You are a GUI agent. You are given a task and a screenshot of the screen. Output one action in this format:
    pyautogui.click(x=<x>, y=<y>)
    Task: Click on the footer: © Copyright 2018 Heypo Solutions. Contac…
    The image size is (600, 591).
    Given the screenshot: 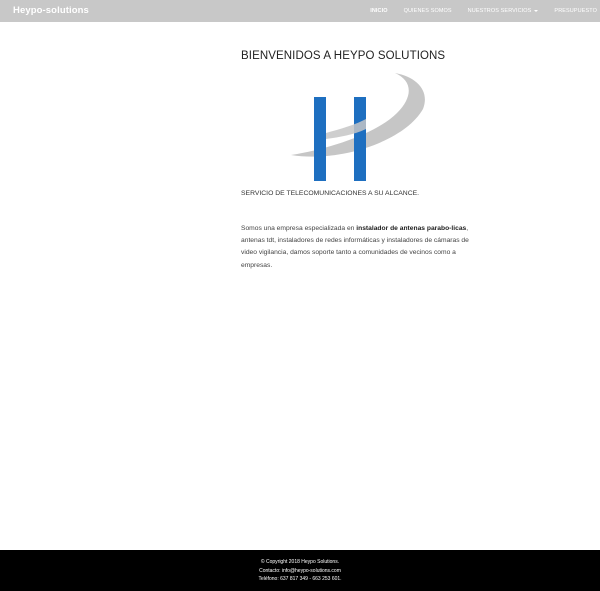 What is the action you would take?
    pyautogui.click(x=300, y=570)
    